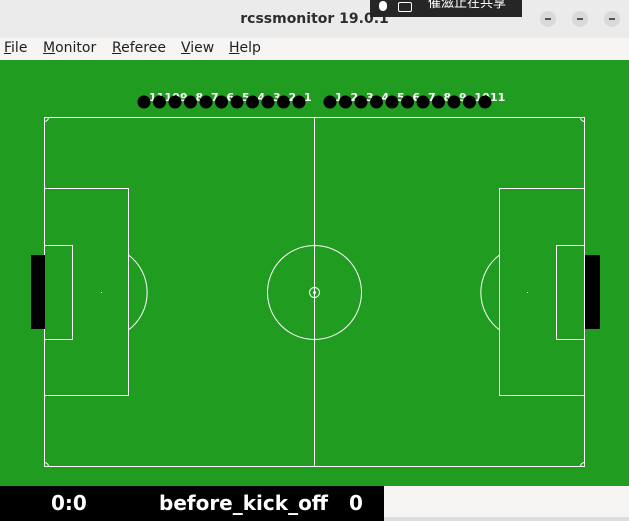 The image size is (629, 521). What do you see at coordinates (139, 48) in the screenshot?
I see `menu-referee: Referee` at bounding box center [139, 48].